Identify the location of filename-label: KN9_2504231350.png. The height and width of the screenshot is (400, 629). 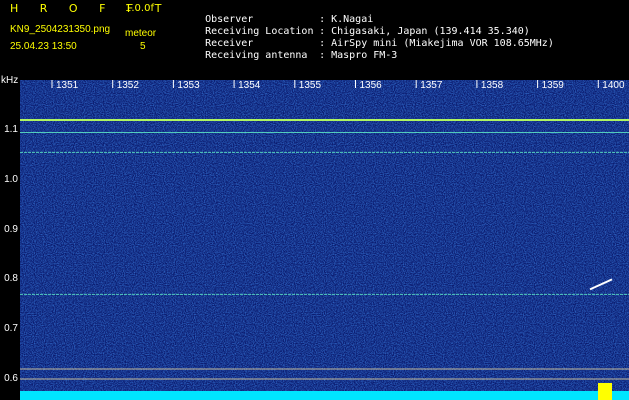
(60, 29).